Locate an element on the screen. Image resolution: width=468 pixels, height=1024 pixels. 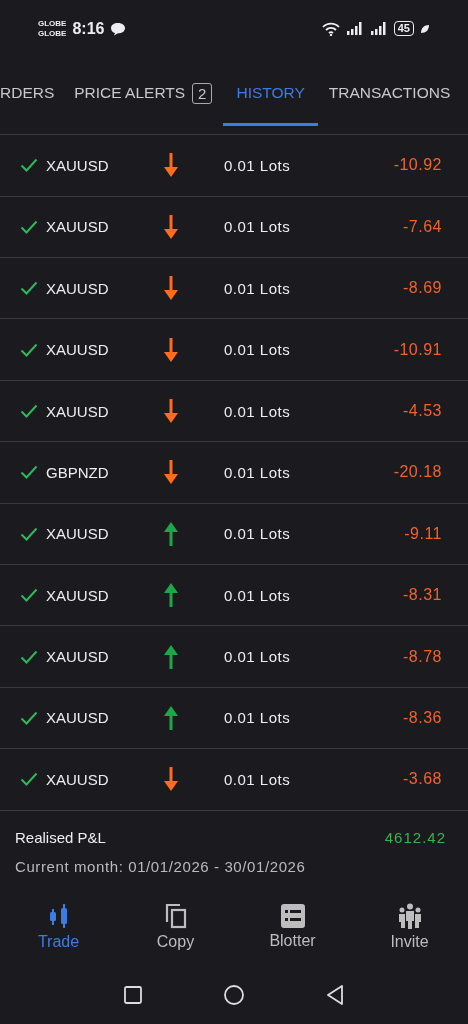
tab: HISTORY is located at coordinates (270, 94).